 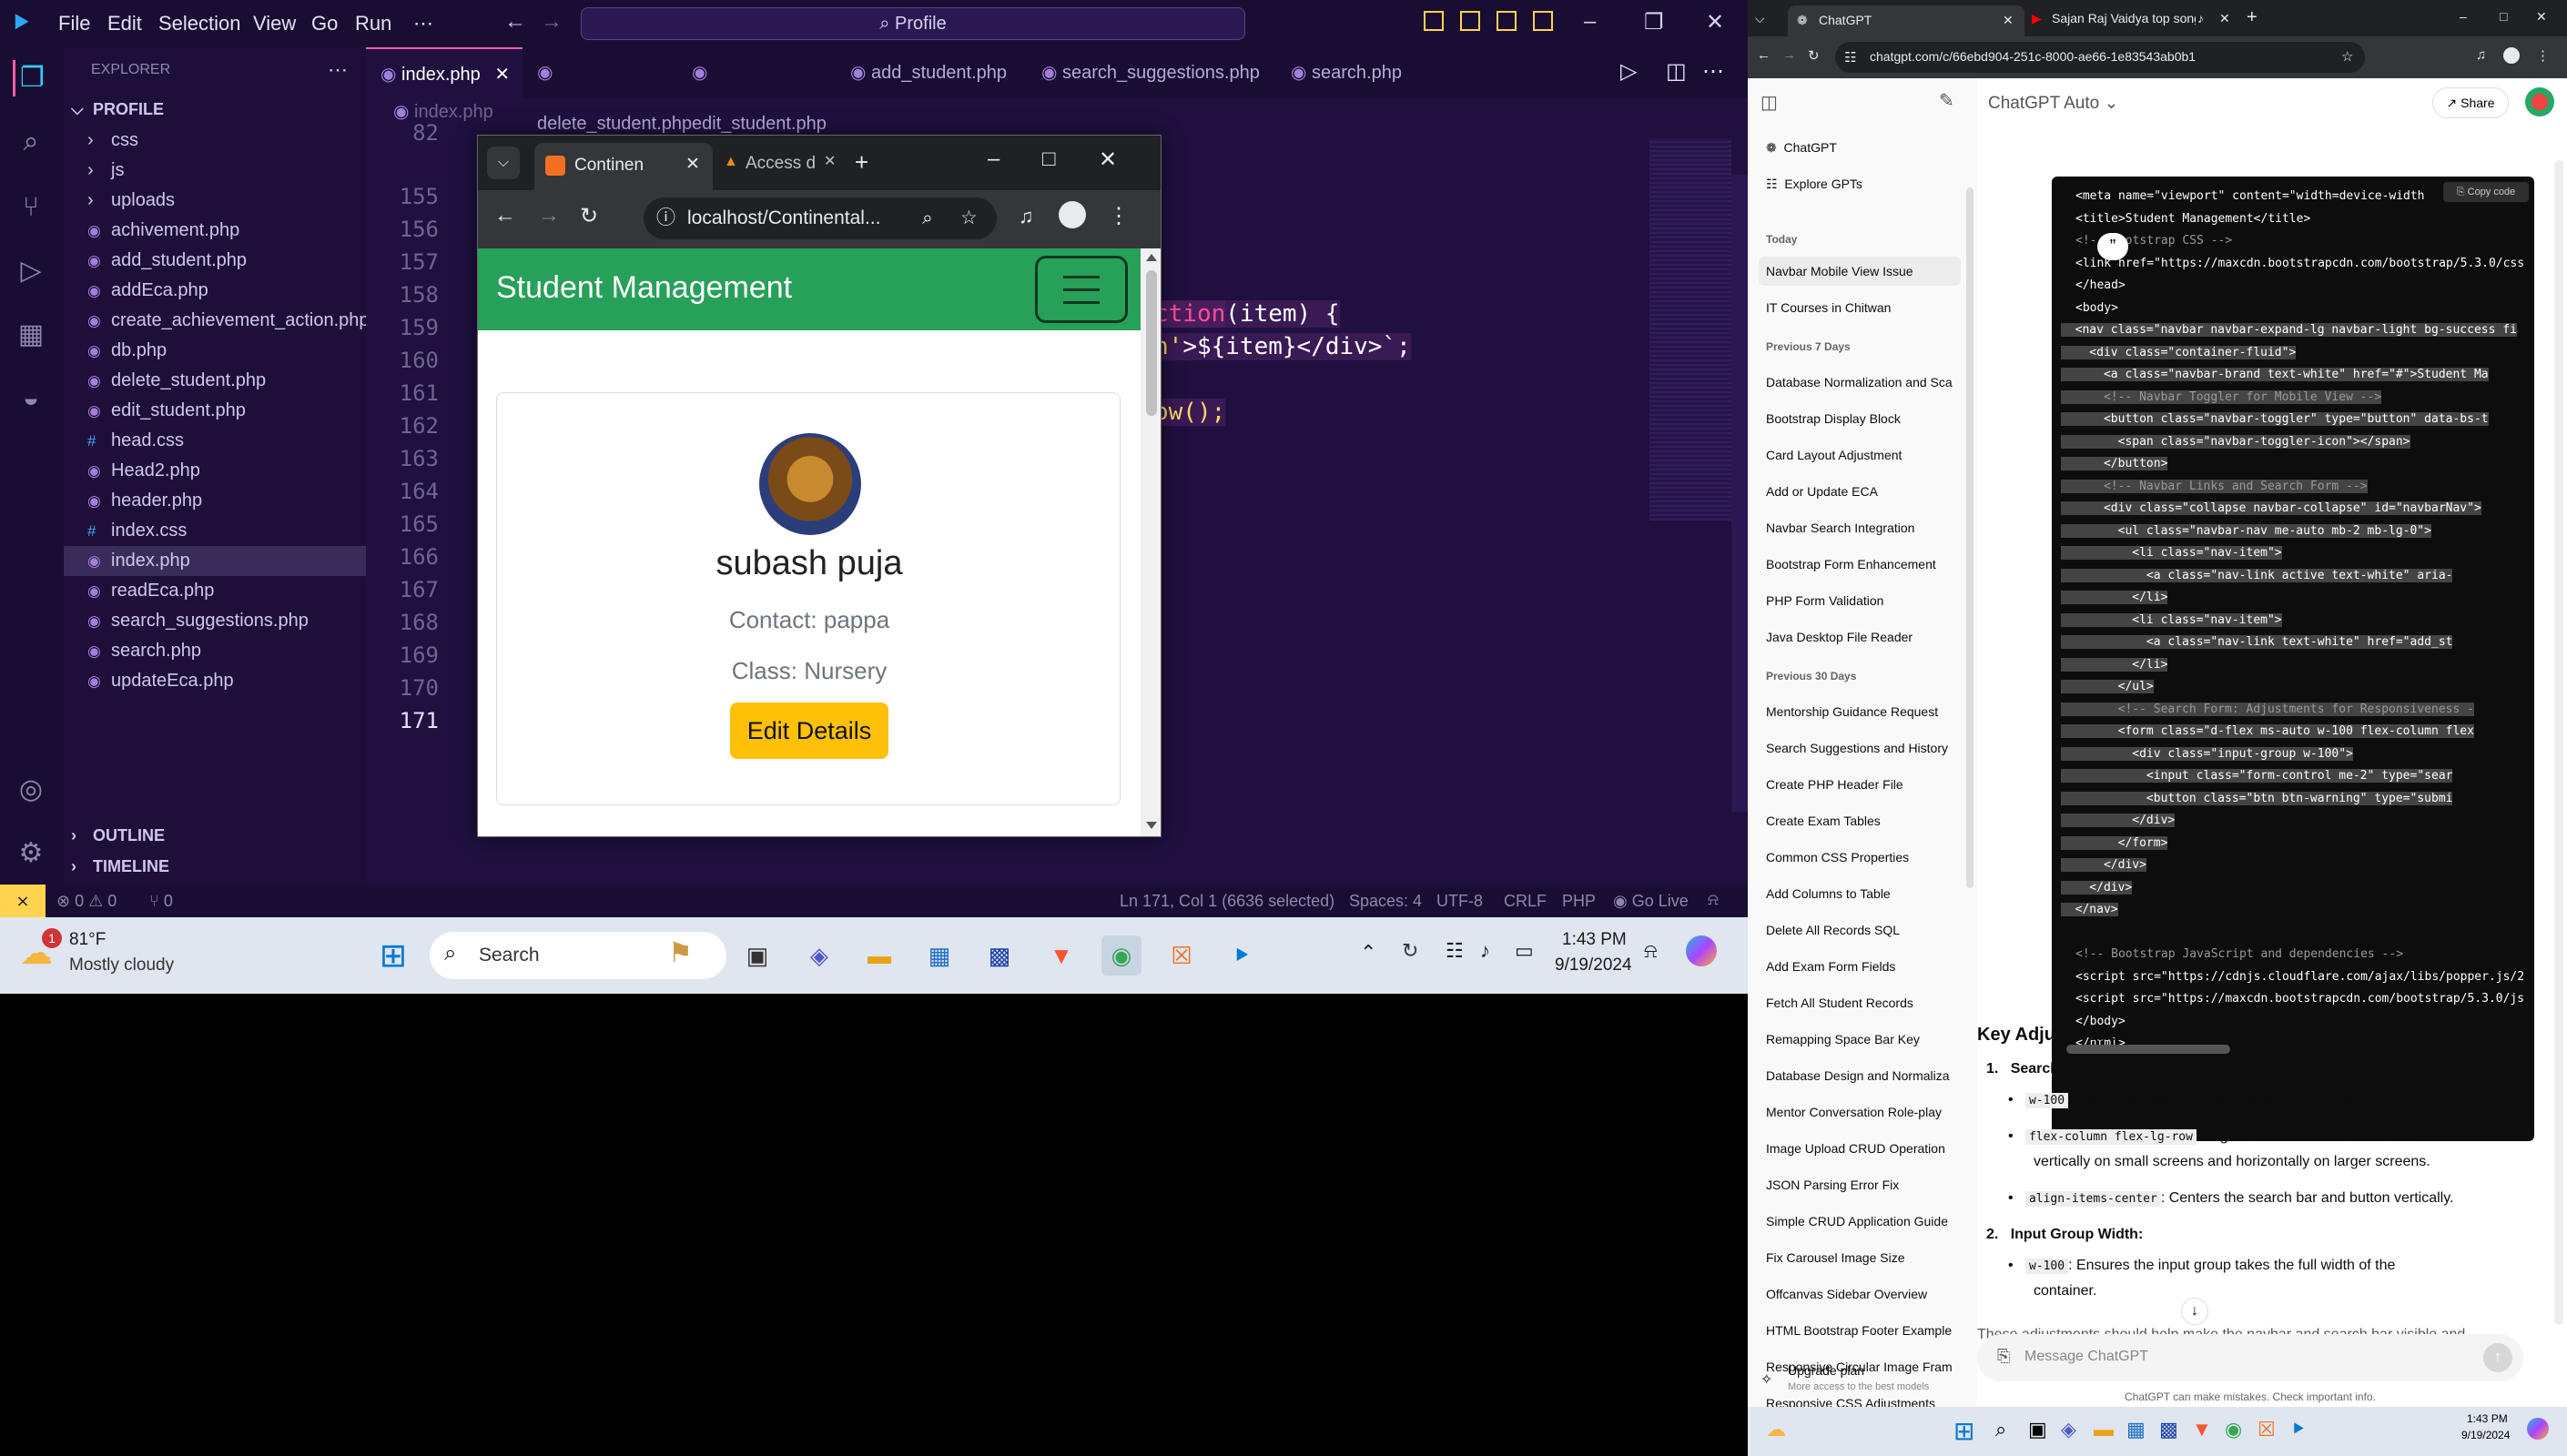 What do you see at coordinates (31, 78) in the screenshot?
I see `explorer-icon: ❐` at bounding box center [31, 78].